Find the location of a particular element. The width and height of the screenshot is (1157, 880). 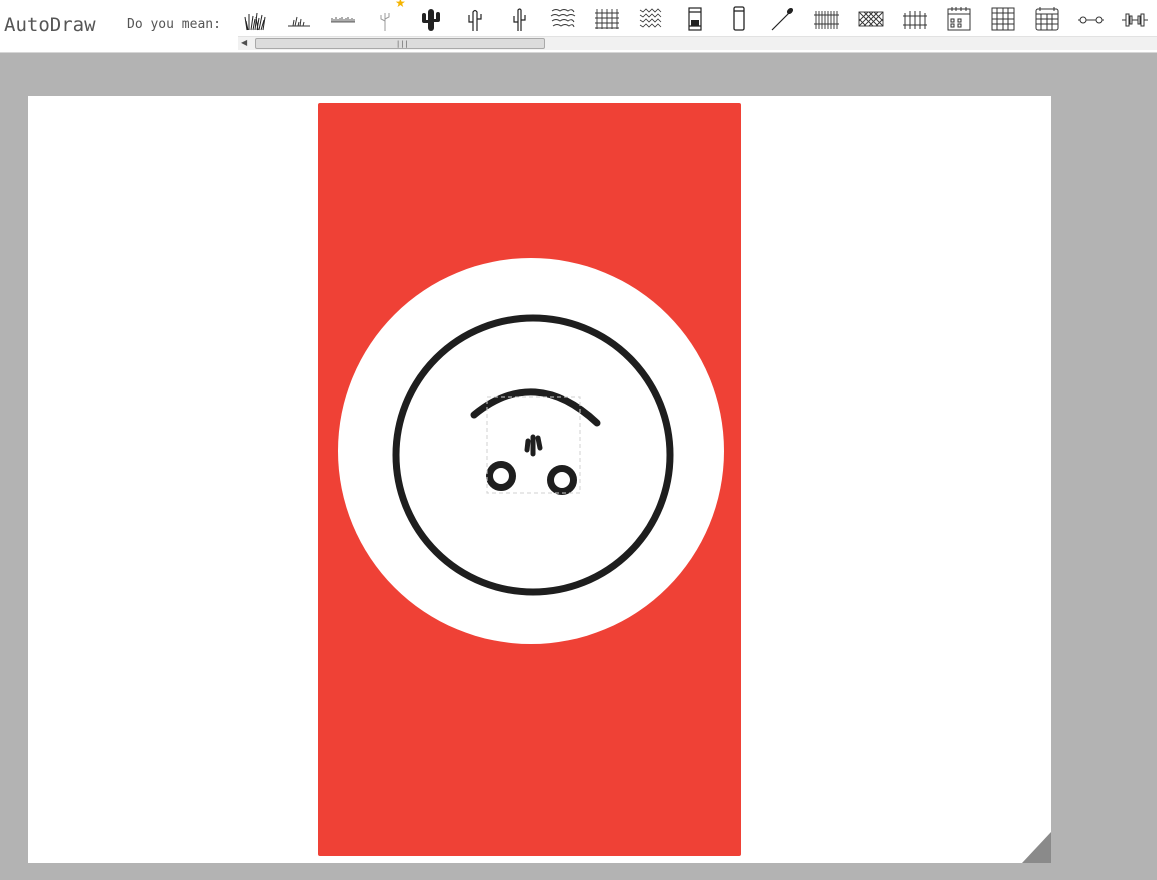

calendar-icon is located at coordinates (959, 19).